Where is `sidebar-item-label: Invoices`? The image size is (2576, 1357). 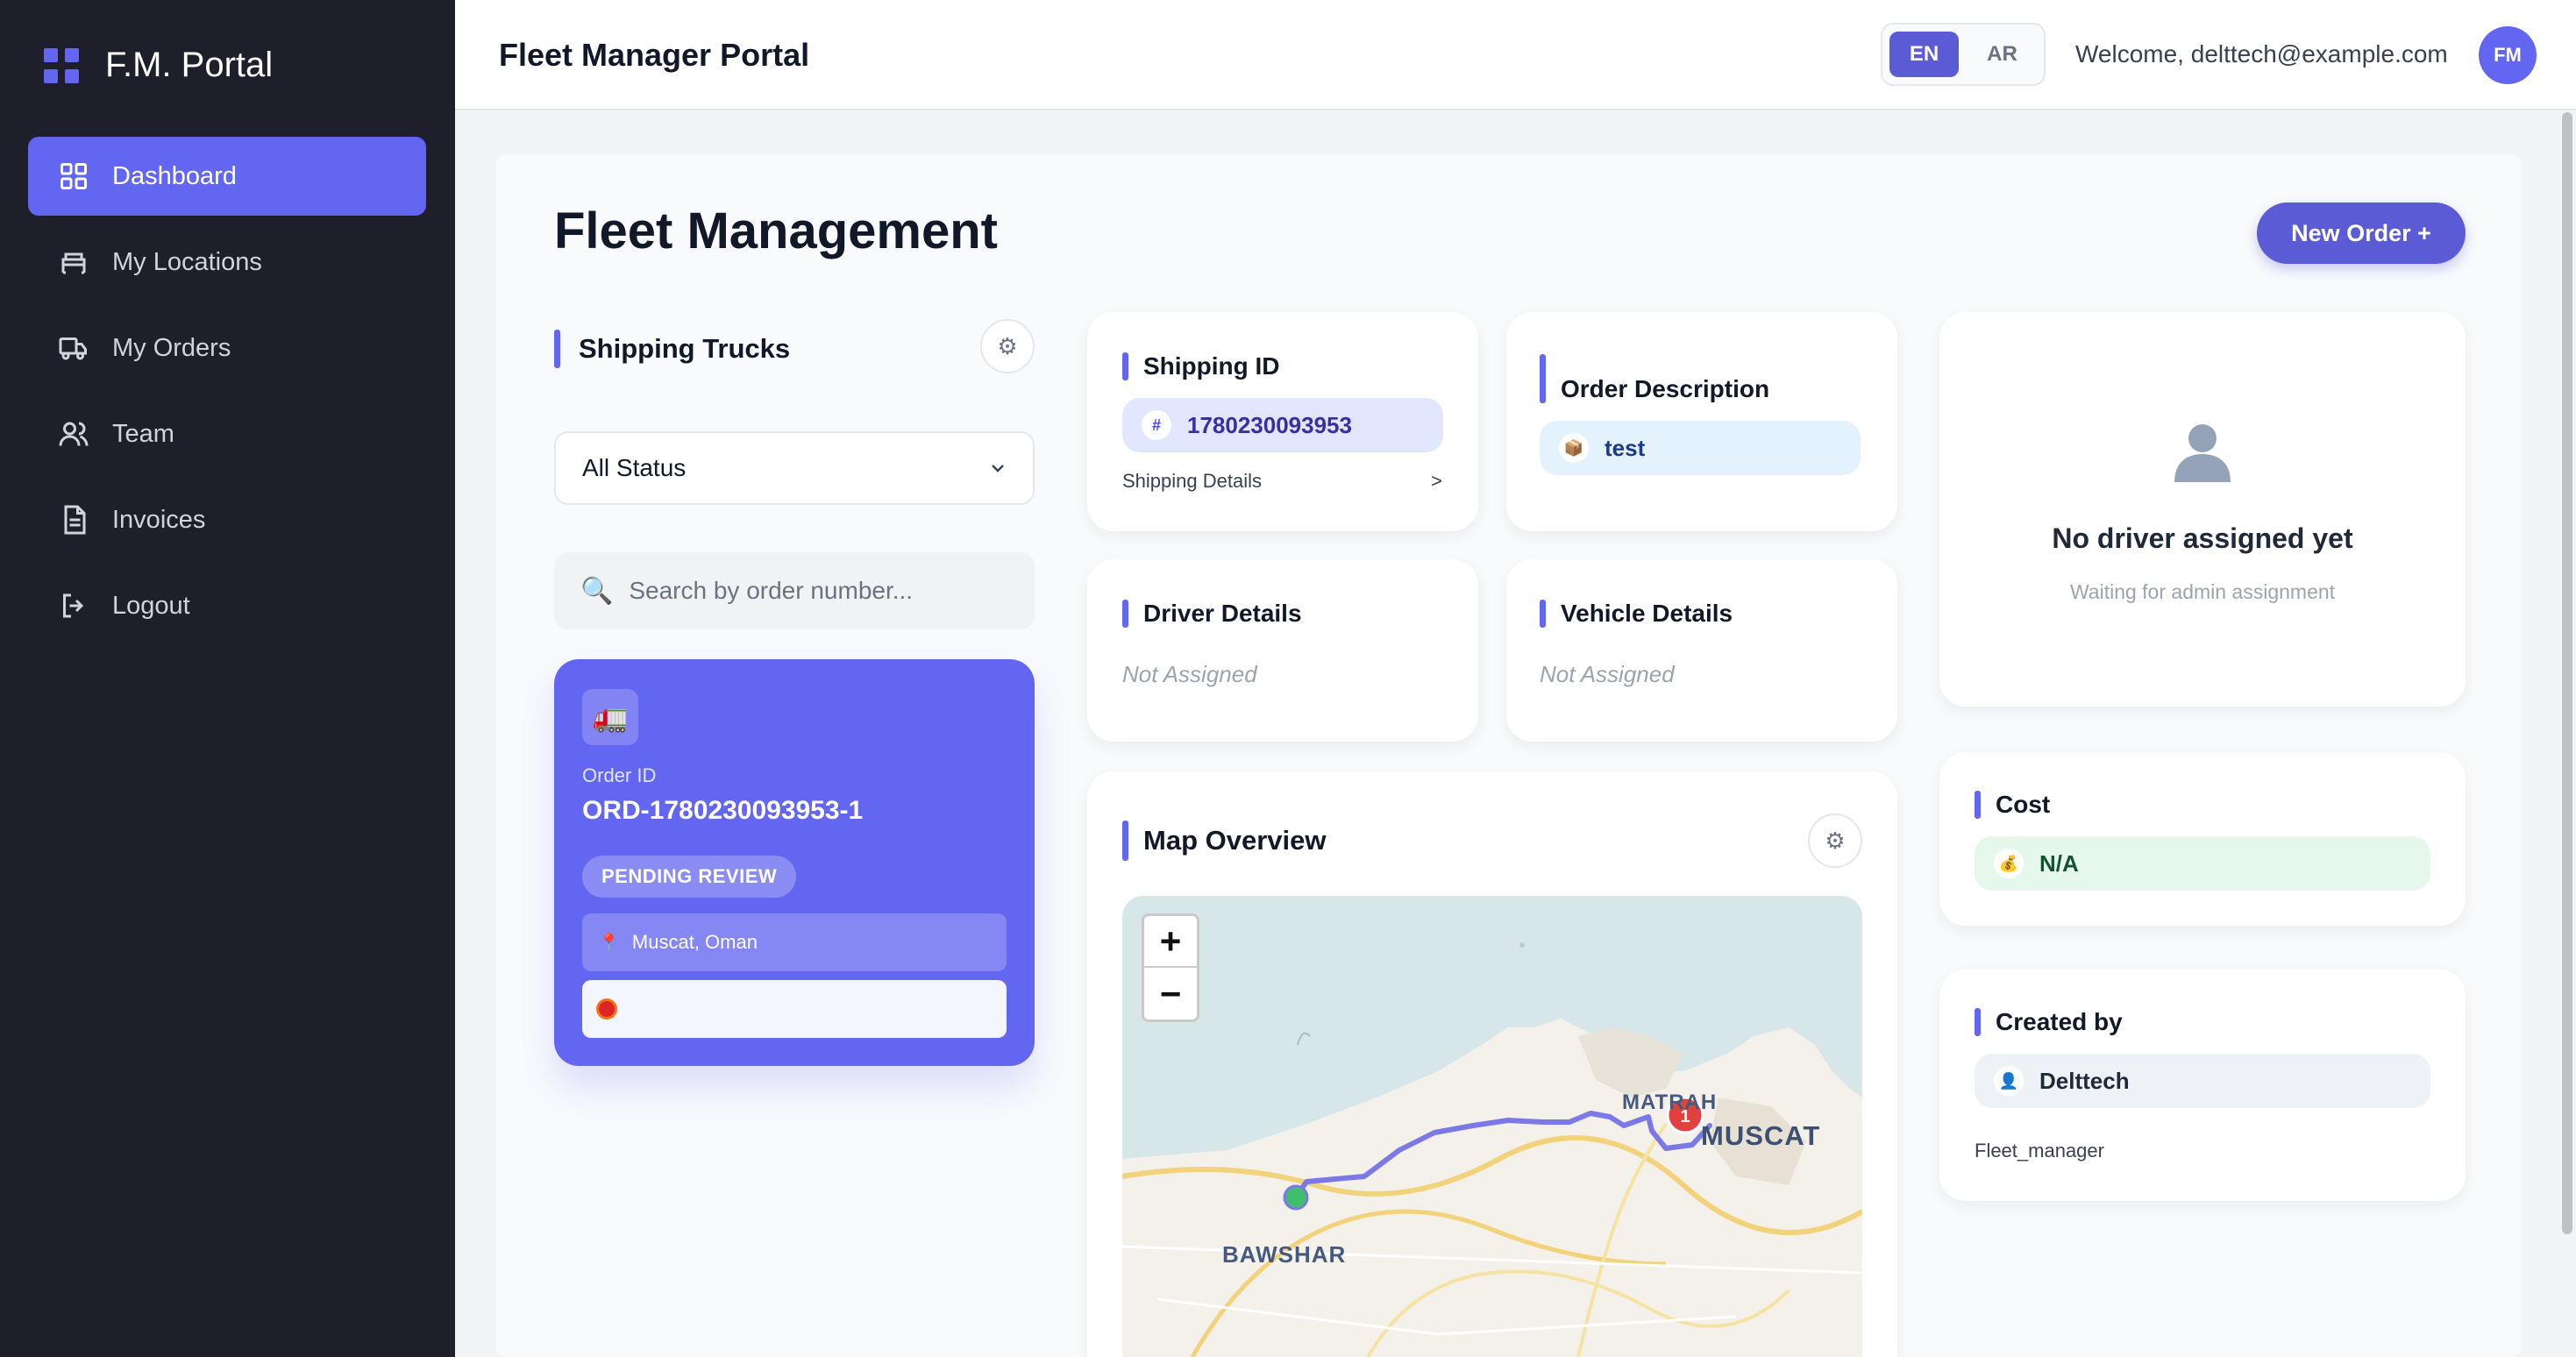 sidebar-item-label: Invoices is located at coordinates (159, 519).